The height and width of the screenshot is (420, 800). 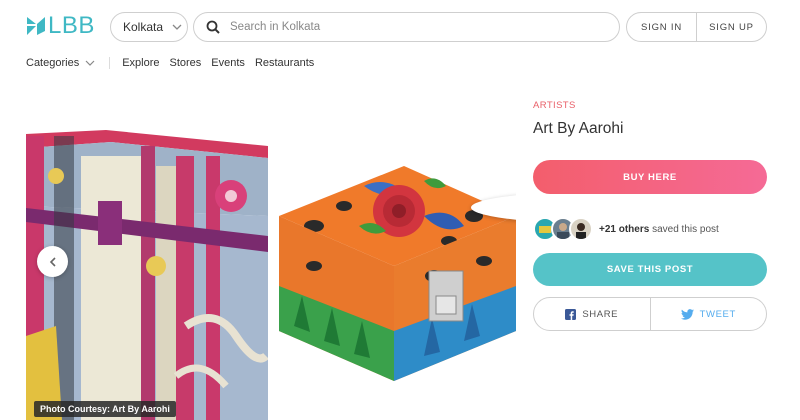 I want to click on tweet-label: TWEET, so click(x=717, y=314).